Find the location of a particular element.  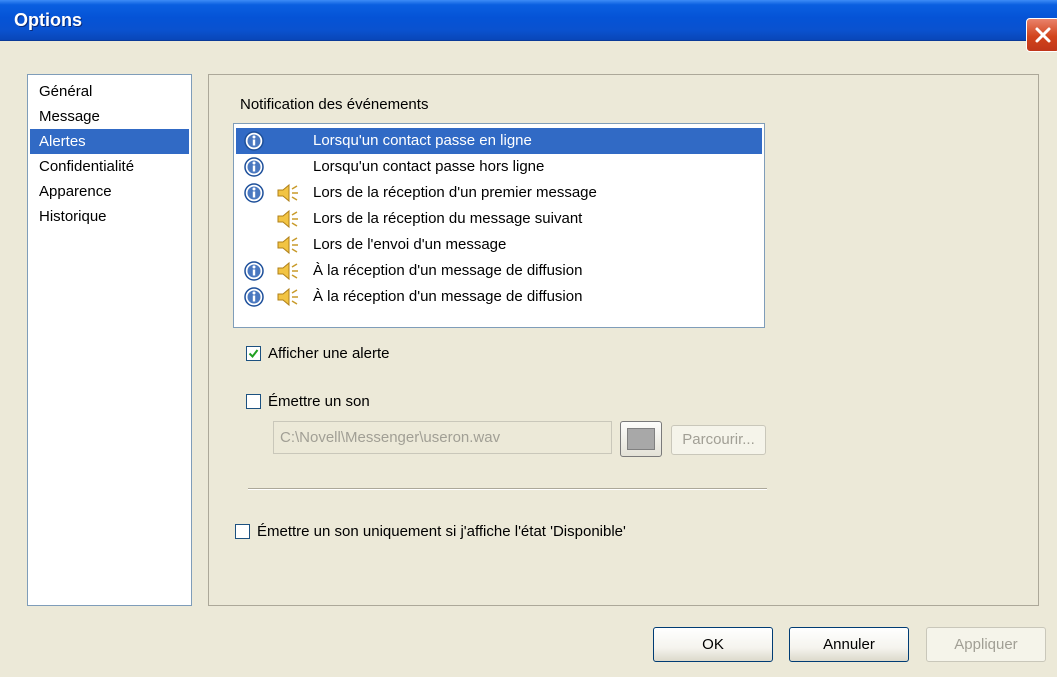

sound-file-field: C:\Novell\Messenger\useron.wav is located at coordinates (442, 437).